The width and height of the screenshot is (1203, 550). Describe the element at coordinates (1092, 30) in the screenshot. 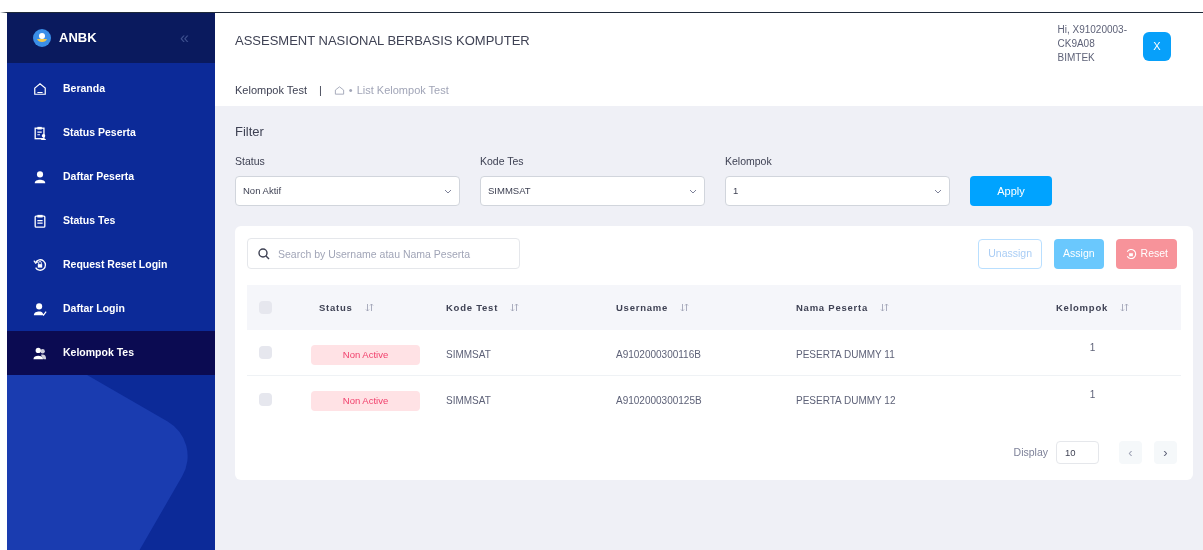

I see `user-info-text: Hi, X91020003-` at that location.